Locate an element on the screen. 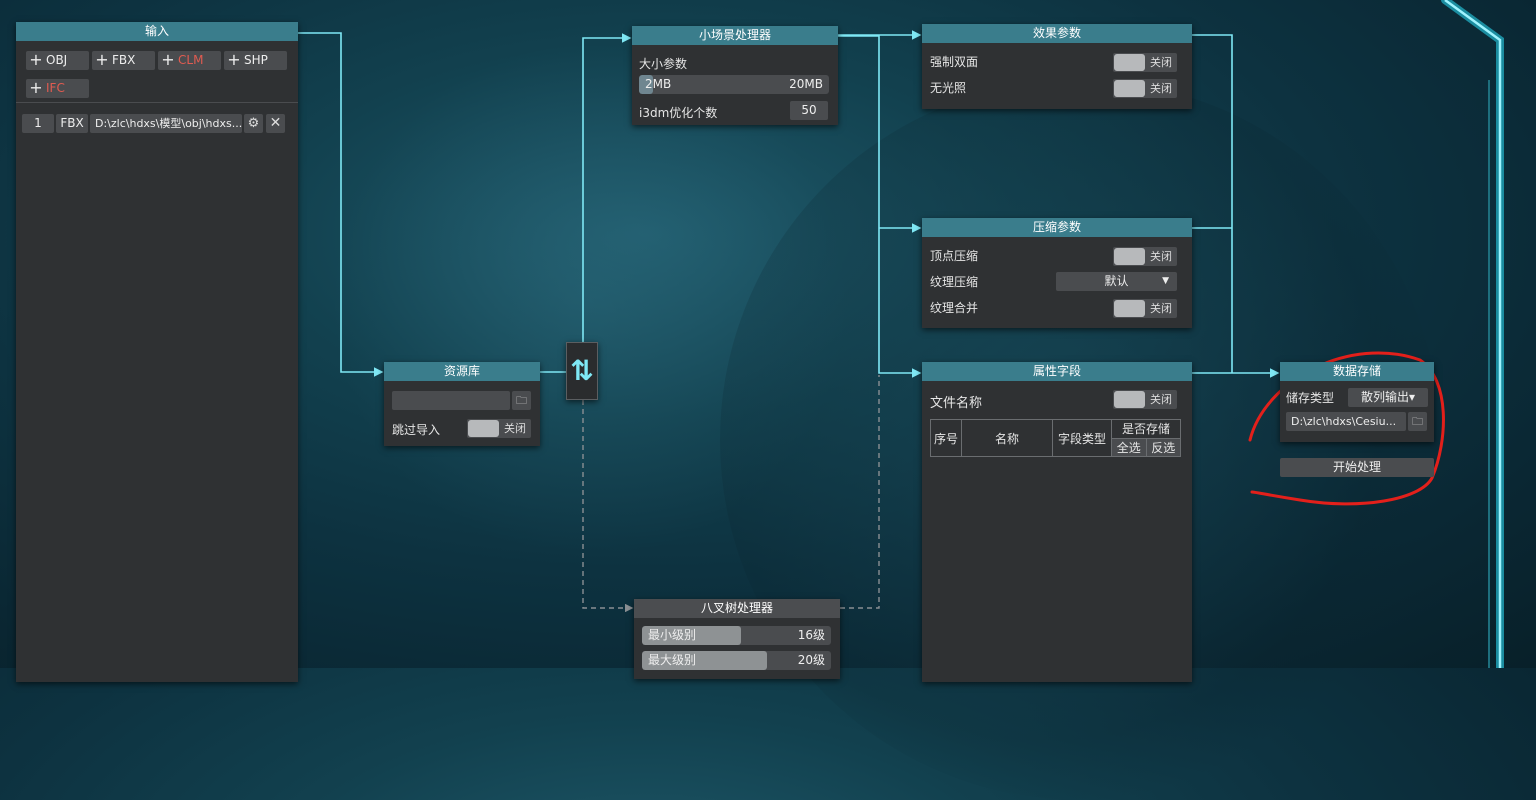  filename-toggle: 关闭 is located at coordinates (1145, 399).